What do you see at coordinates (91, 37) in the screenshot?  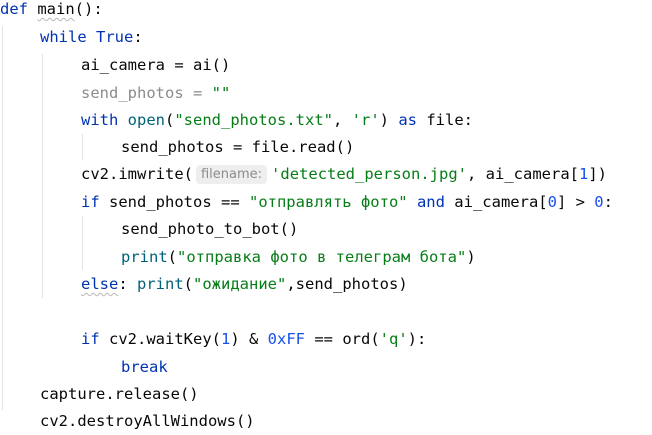 I see `code-line-2: while True:` at bounding box center [91, 37].